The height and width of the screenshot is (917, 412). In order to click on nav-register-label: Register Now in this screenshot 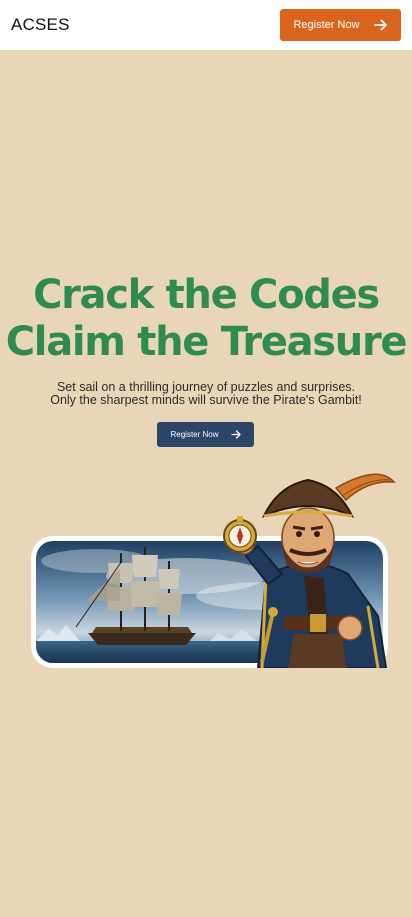, I will do `click(326, 25)`.